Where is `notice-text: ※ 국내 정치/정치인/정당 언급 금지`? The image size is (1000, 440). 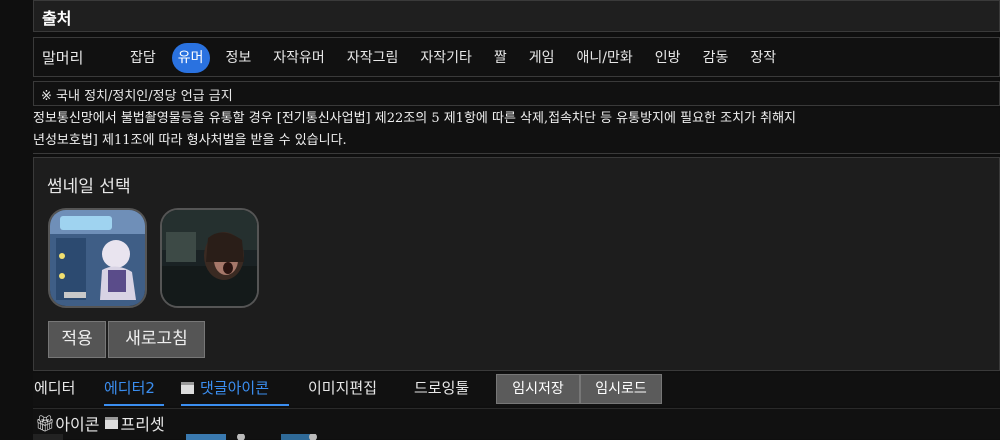
notice-text: ※ 국내 정치/정치인/정당 언급 금지 is located at coordinates (137, 96).